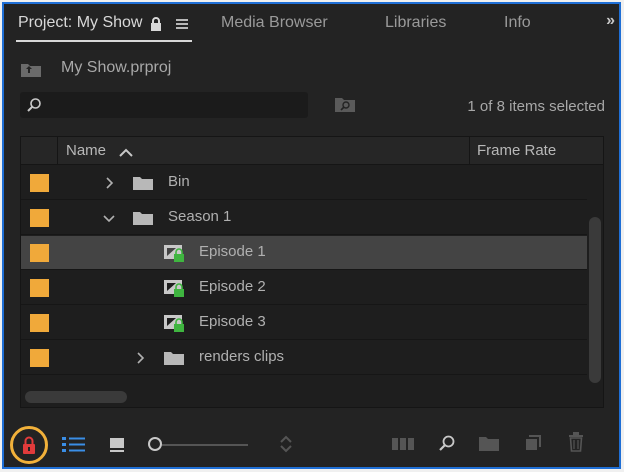  What do you see at coordinates (274, 23) in the screenshot?
I see `tab-media-browser: Media Browser` at bounding box center [274, 23].